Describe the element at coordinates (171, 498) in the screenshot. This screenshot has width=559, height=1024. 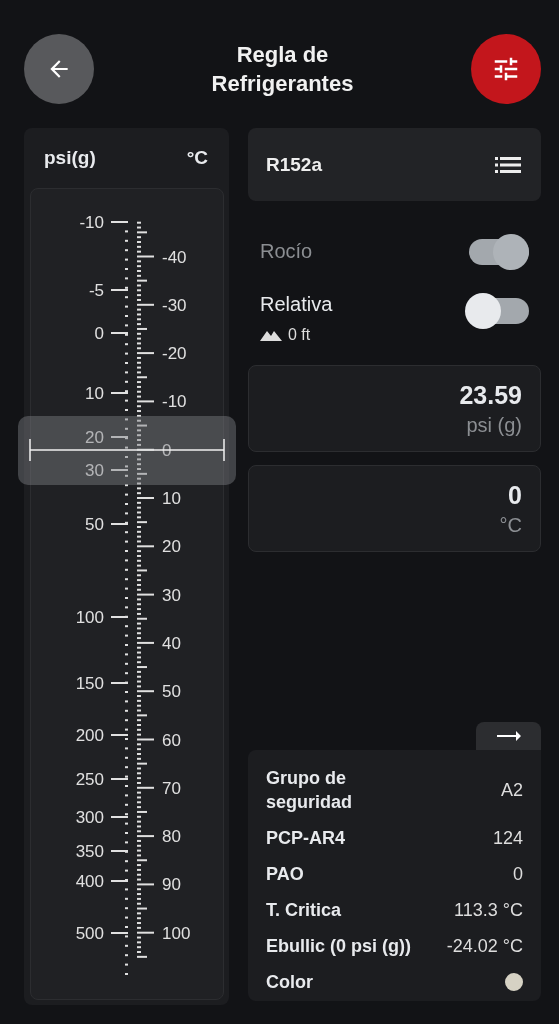
I see `temperature-tick-label: 10` at that location.